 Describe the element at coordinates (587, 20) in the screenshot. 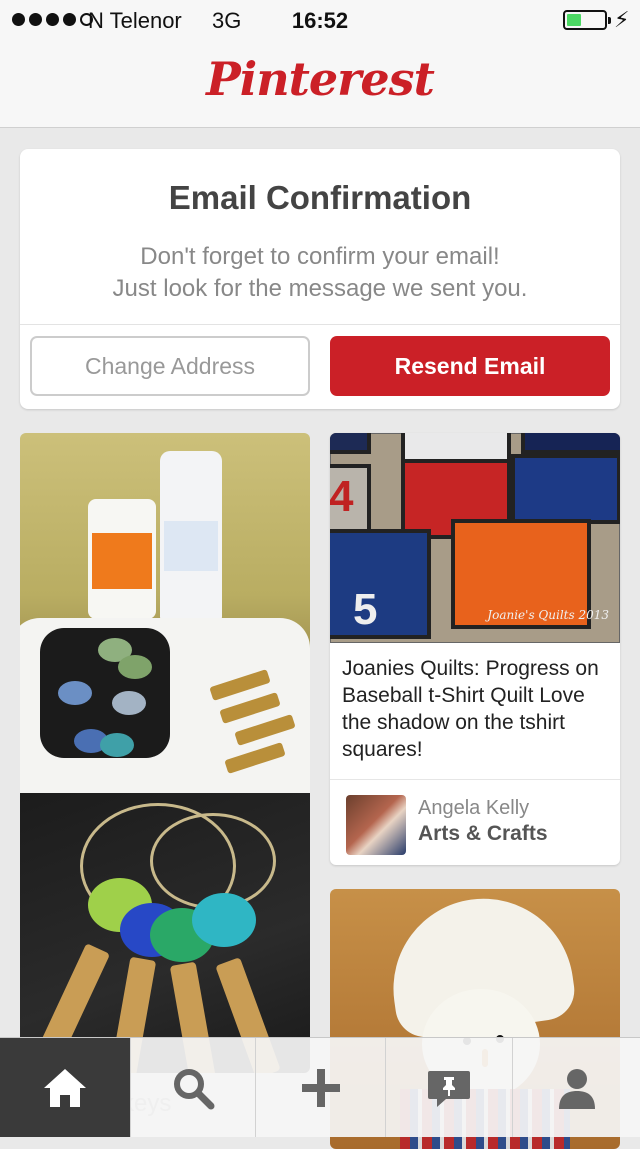

I see `battery-icon` at that location.